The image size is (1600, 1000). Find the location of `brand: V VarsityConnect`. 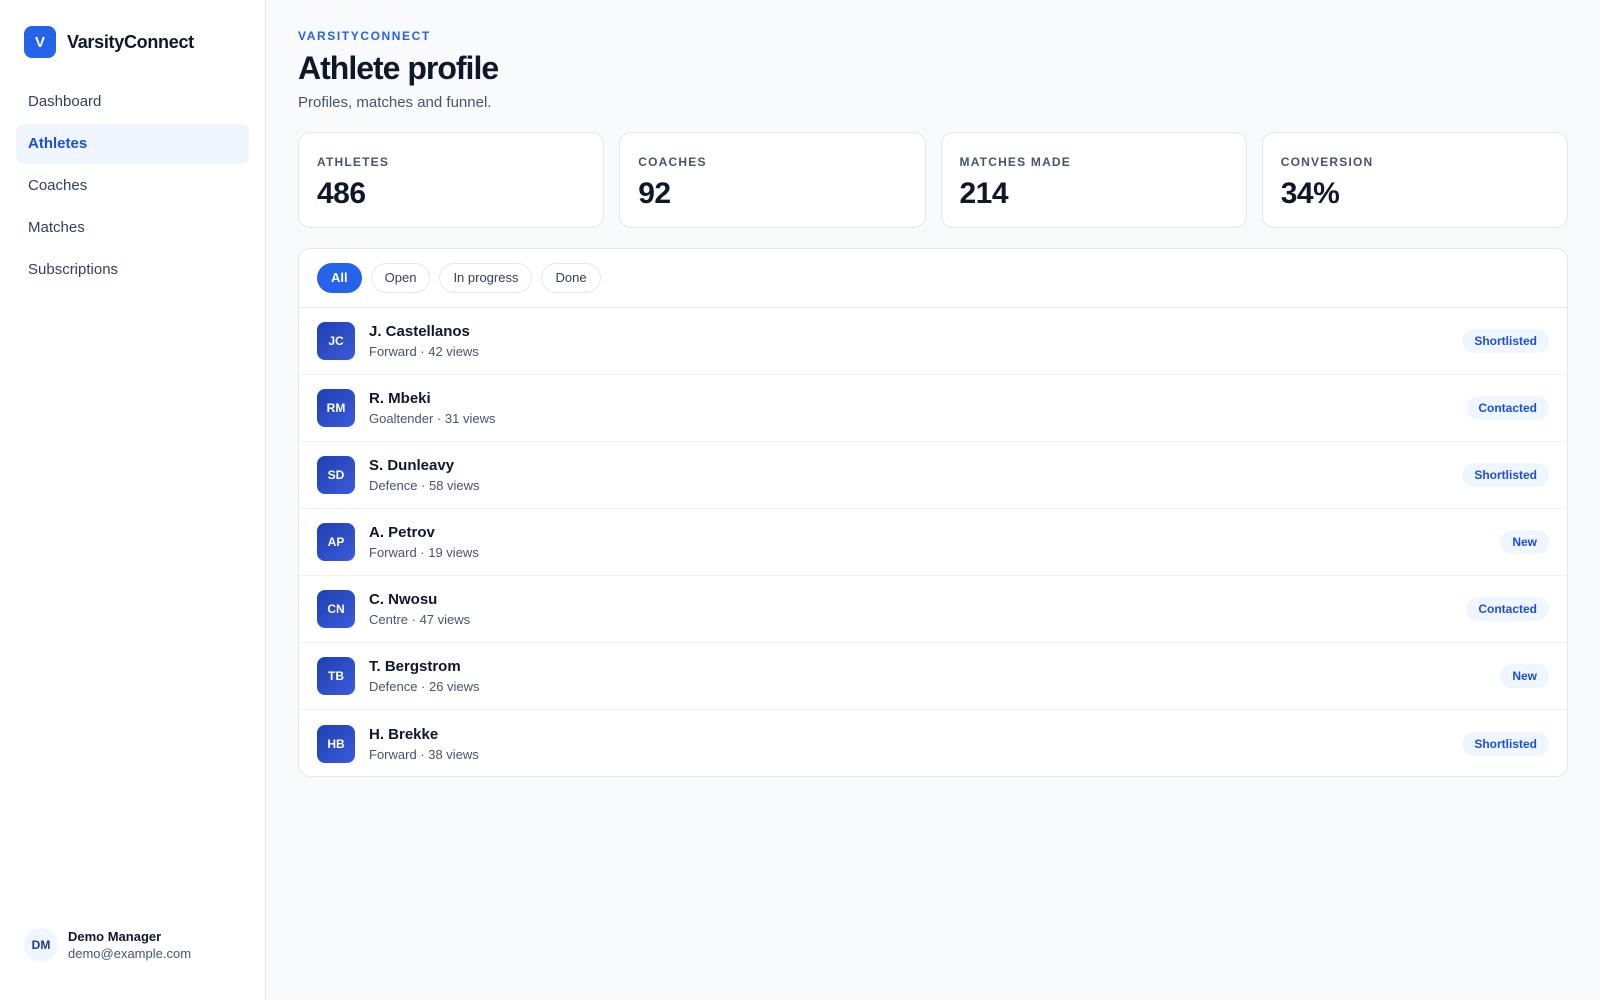

brand: V VarsityConnect is located at coordinates (109, 42).